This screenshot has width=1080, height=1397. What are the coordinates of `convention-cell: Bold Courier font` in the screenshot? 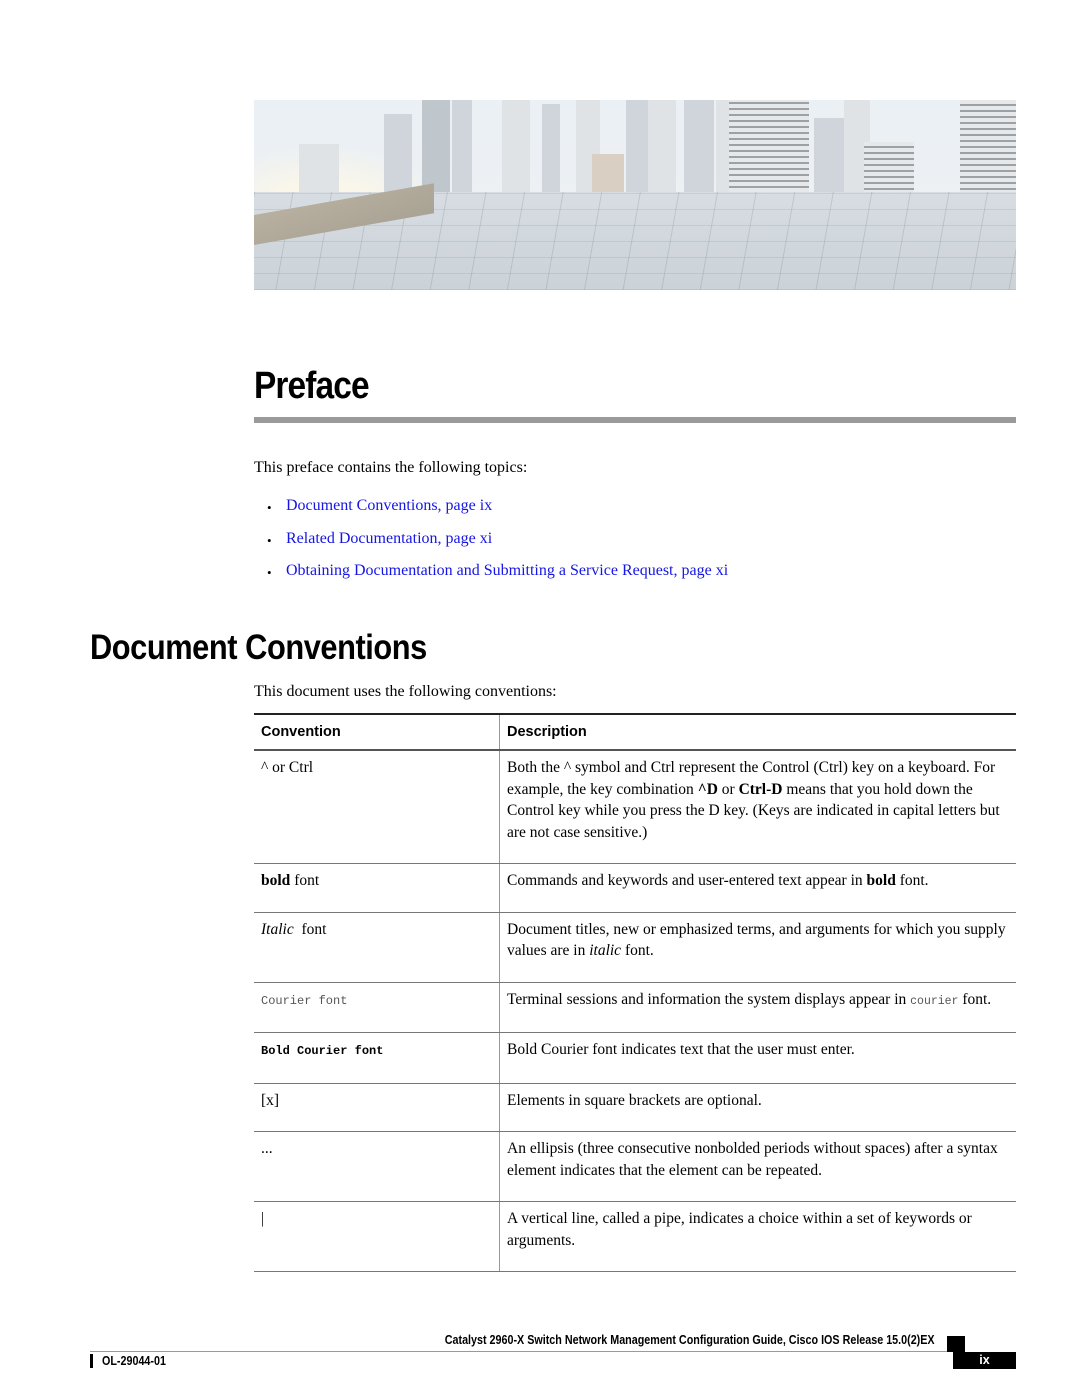 It's located at (377, 1058).